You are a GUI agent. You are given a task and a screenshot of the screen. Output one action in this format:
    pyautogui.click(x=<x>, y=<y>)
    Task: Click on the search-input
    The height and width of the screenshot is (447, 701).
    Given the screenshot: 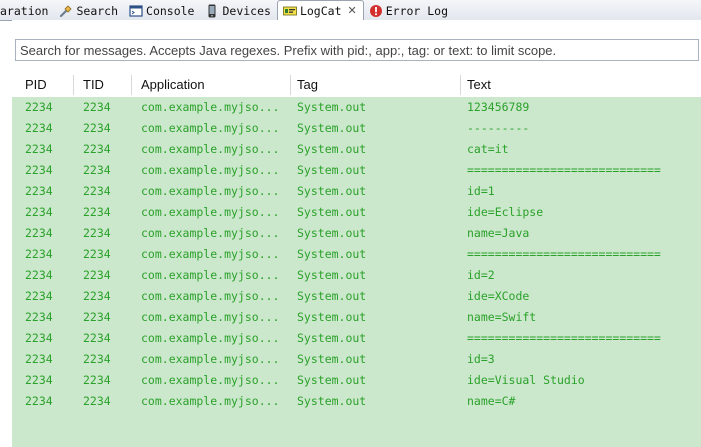 What is the action you would take?
    pyautogui.click(x=357, y=50)
    